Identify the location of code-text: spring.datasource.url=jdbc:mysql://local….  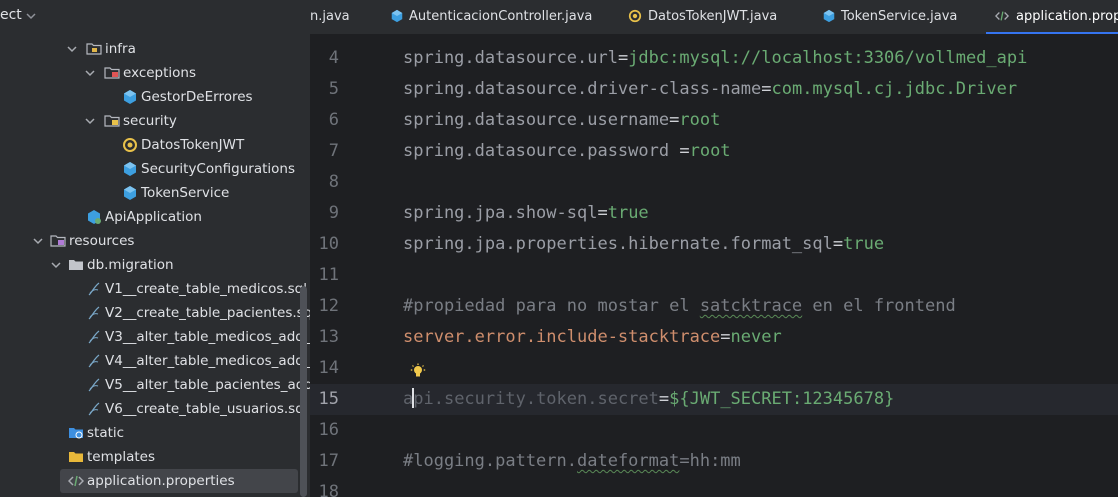
(715, 58).